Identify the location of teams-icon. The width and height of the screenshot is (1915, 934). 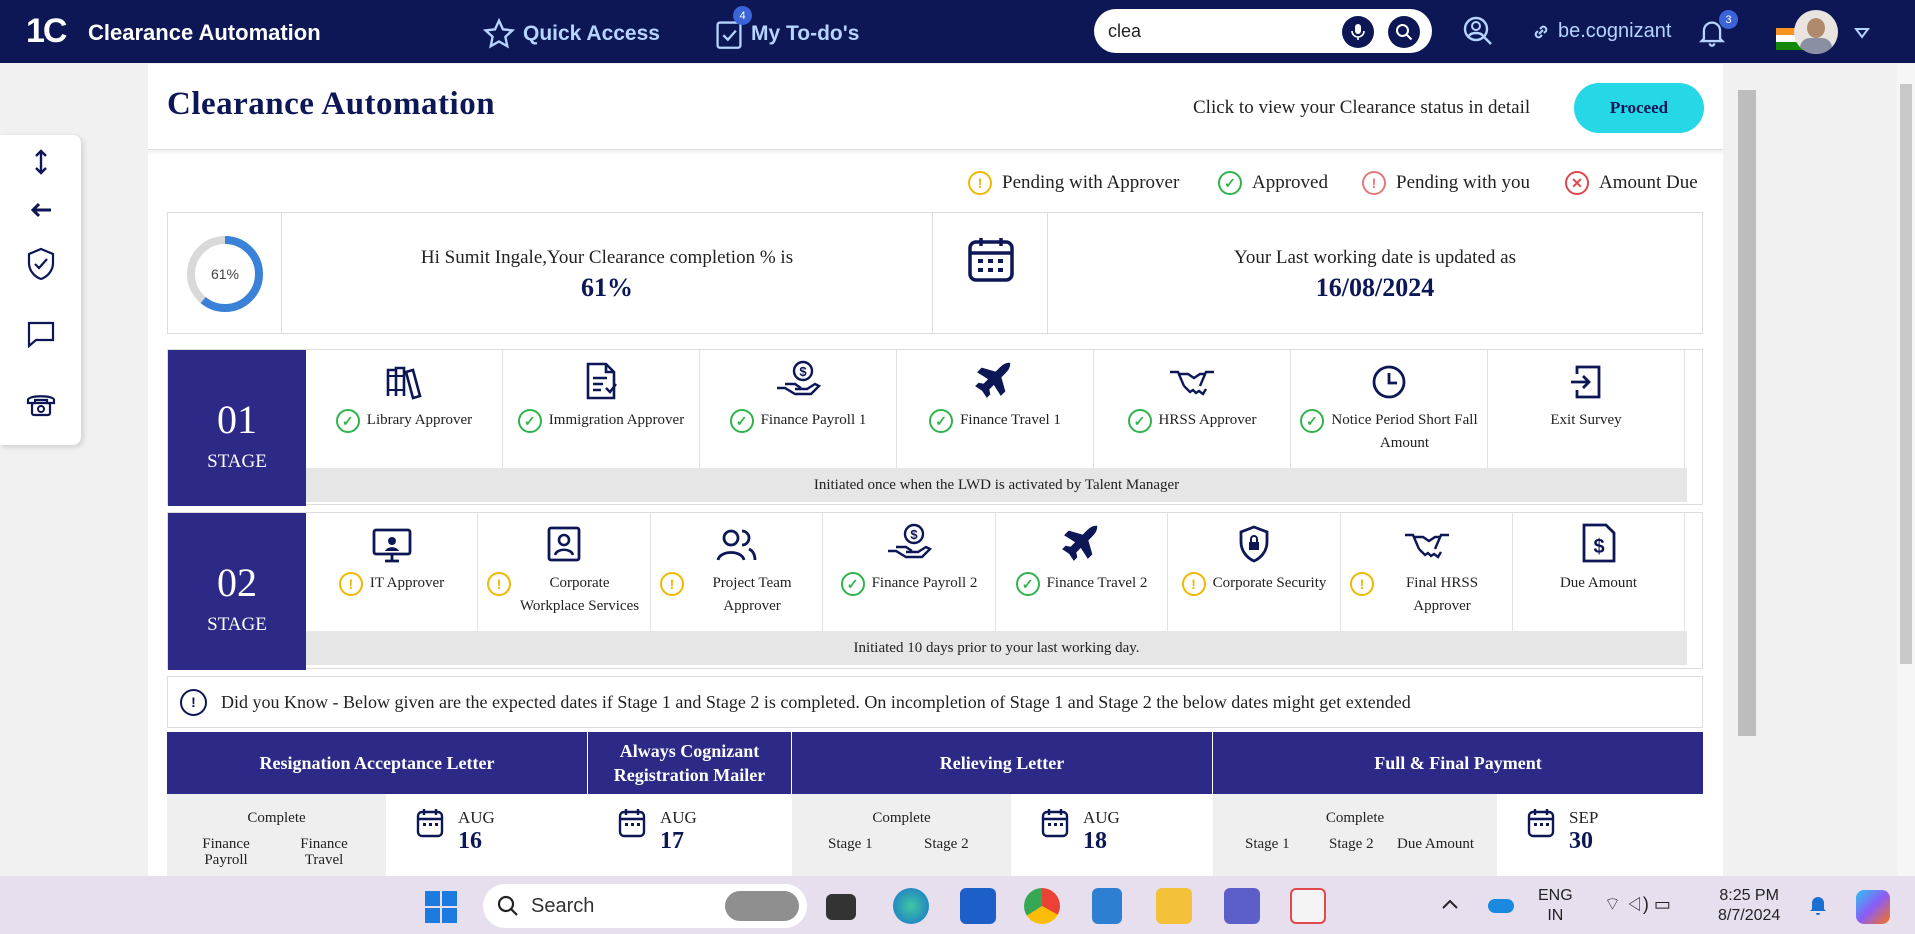
(1242, 906).